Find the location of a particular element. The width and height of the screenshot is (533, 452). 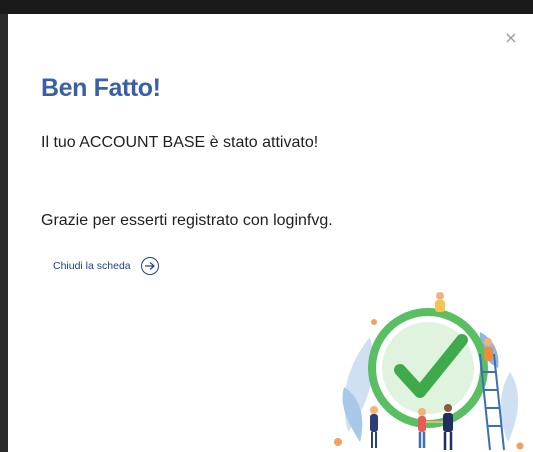

leaf-right is located at coordinates (509, 407).